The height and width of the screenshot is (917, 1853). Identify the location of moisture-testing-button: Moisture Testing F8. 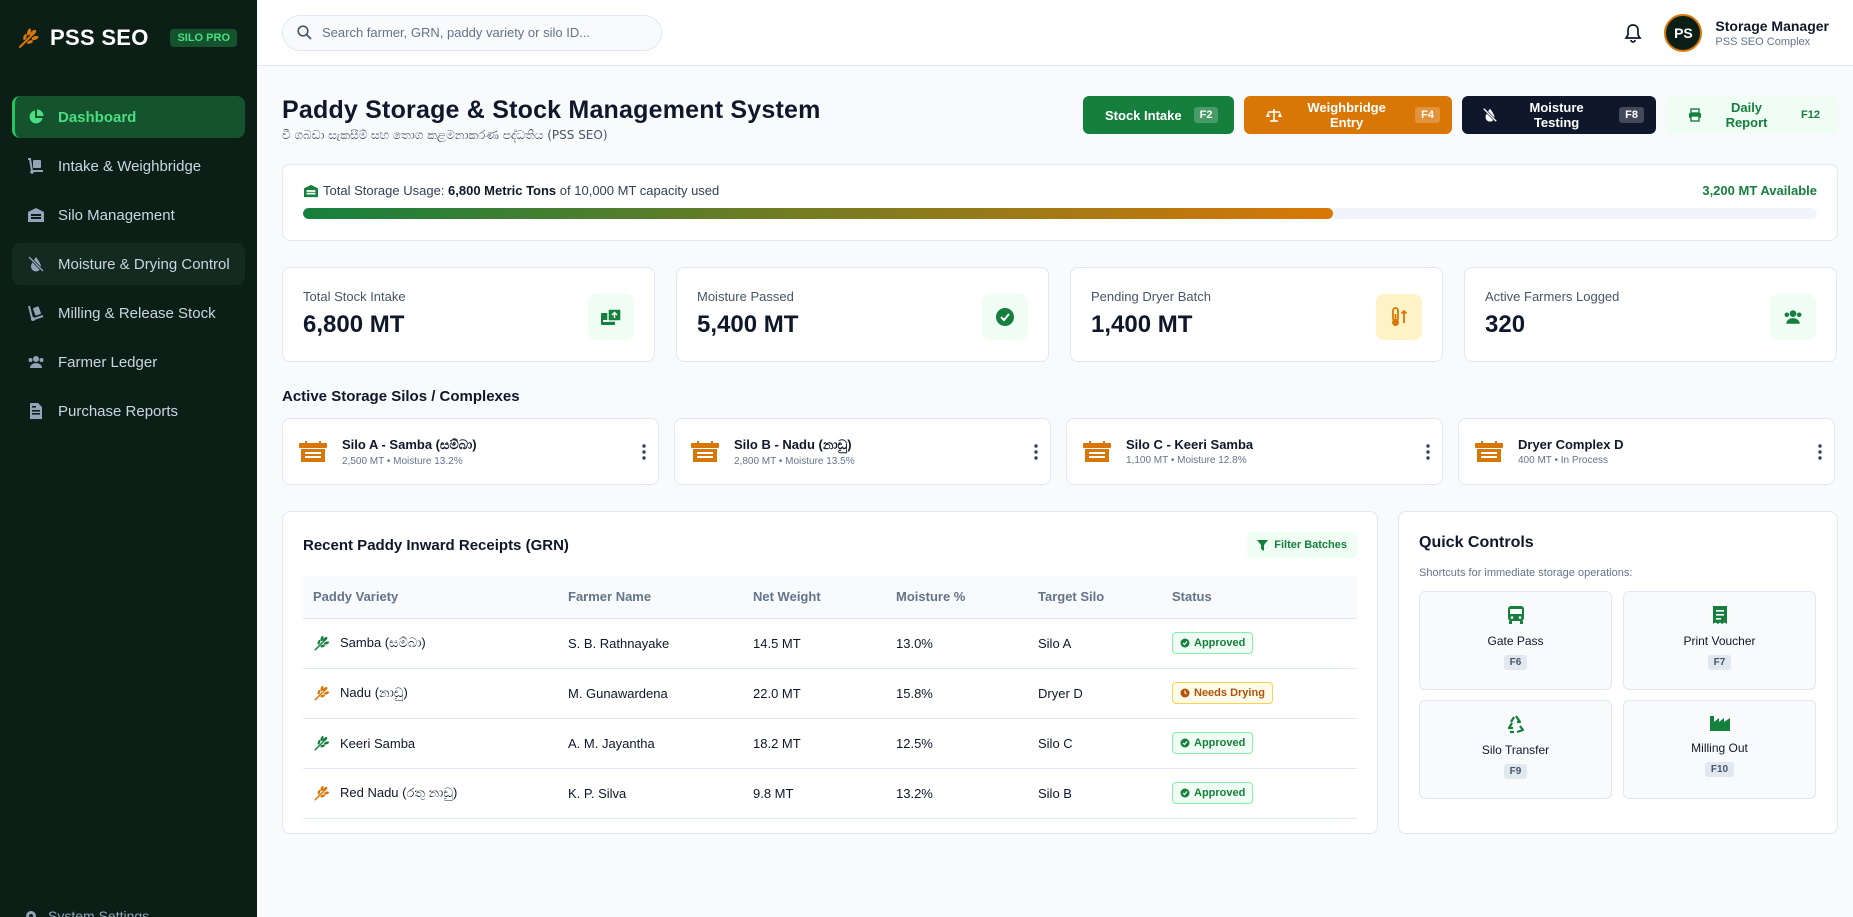
(1559, 115).